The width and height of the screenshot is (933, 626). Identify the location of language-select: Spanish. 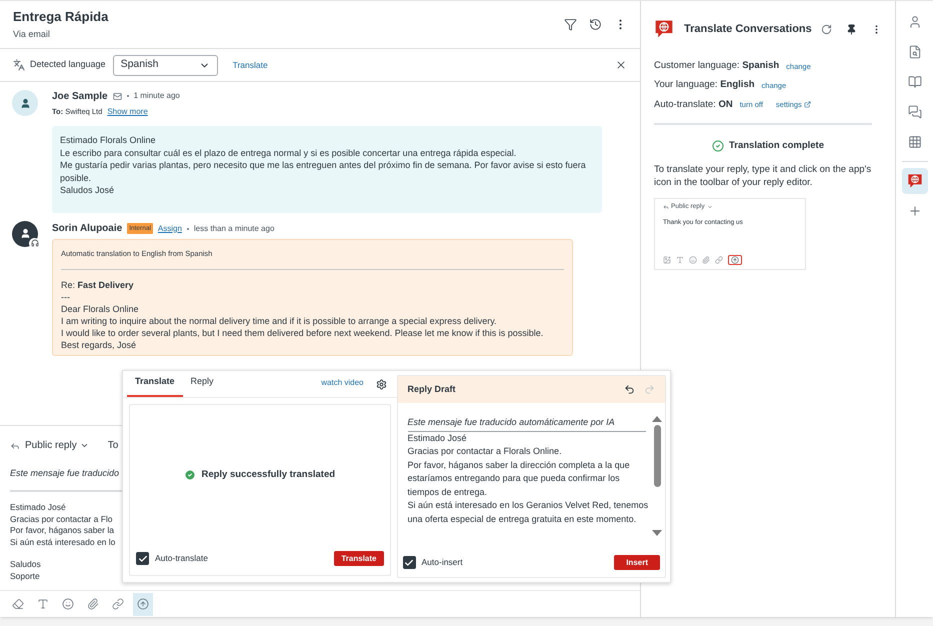
(165, 65).